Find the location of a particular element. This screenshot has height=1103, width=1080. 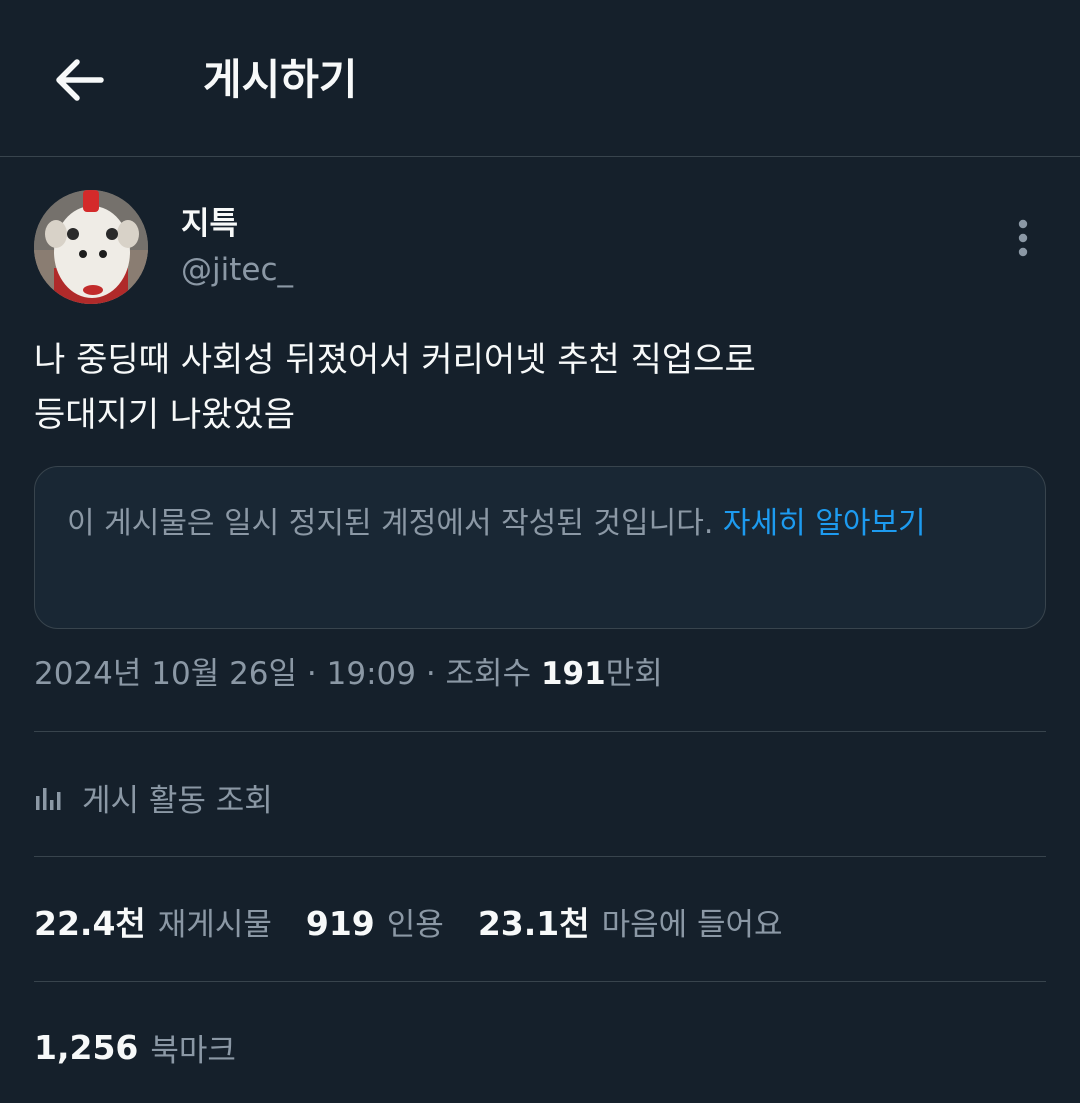

page-title: 게시하기 is located at coordinates (280, 79).